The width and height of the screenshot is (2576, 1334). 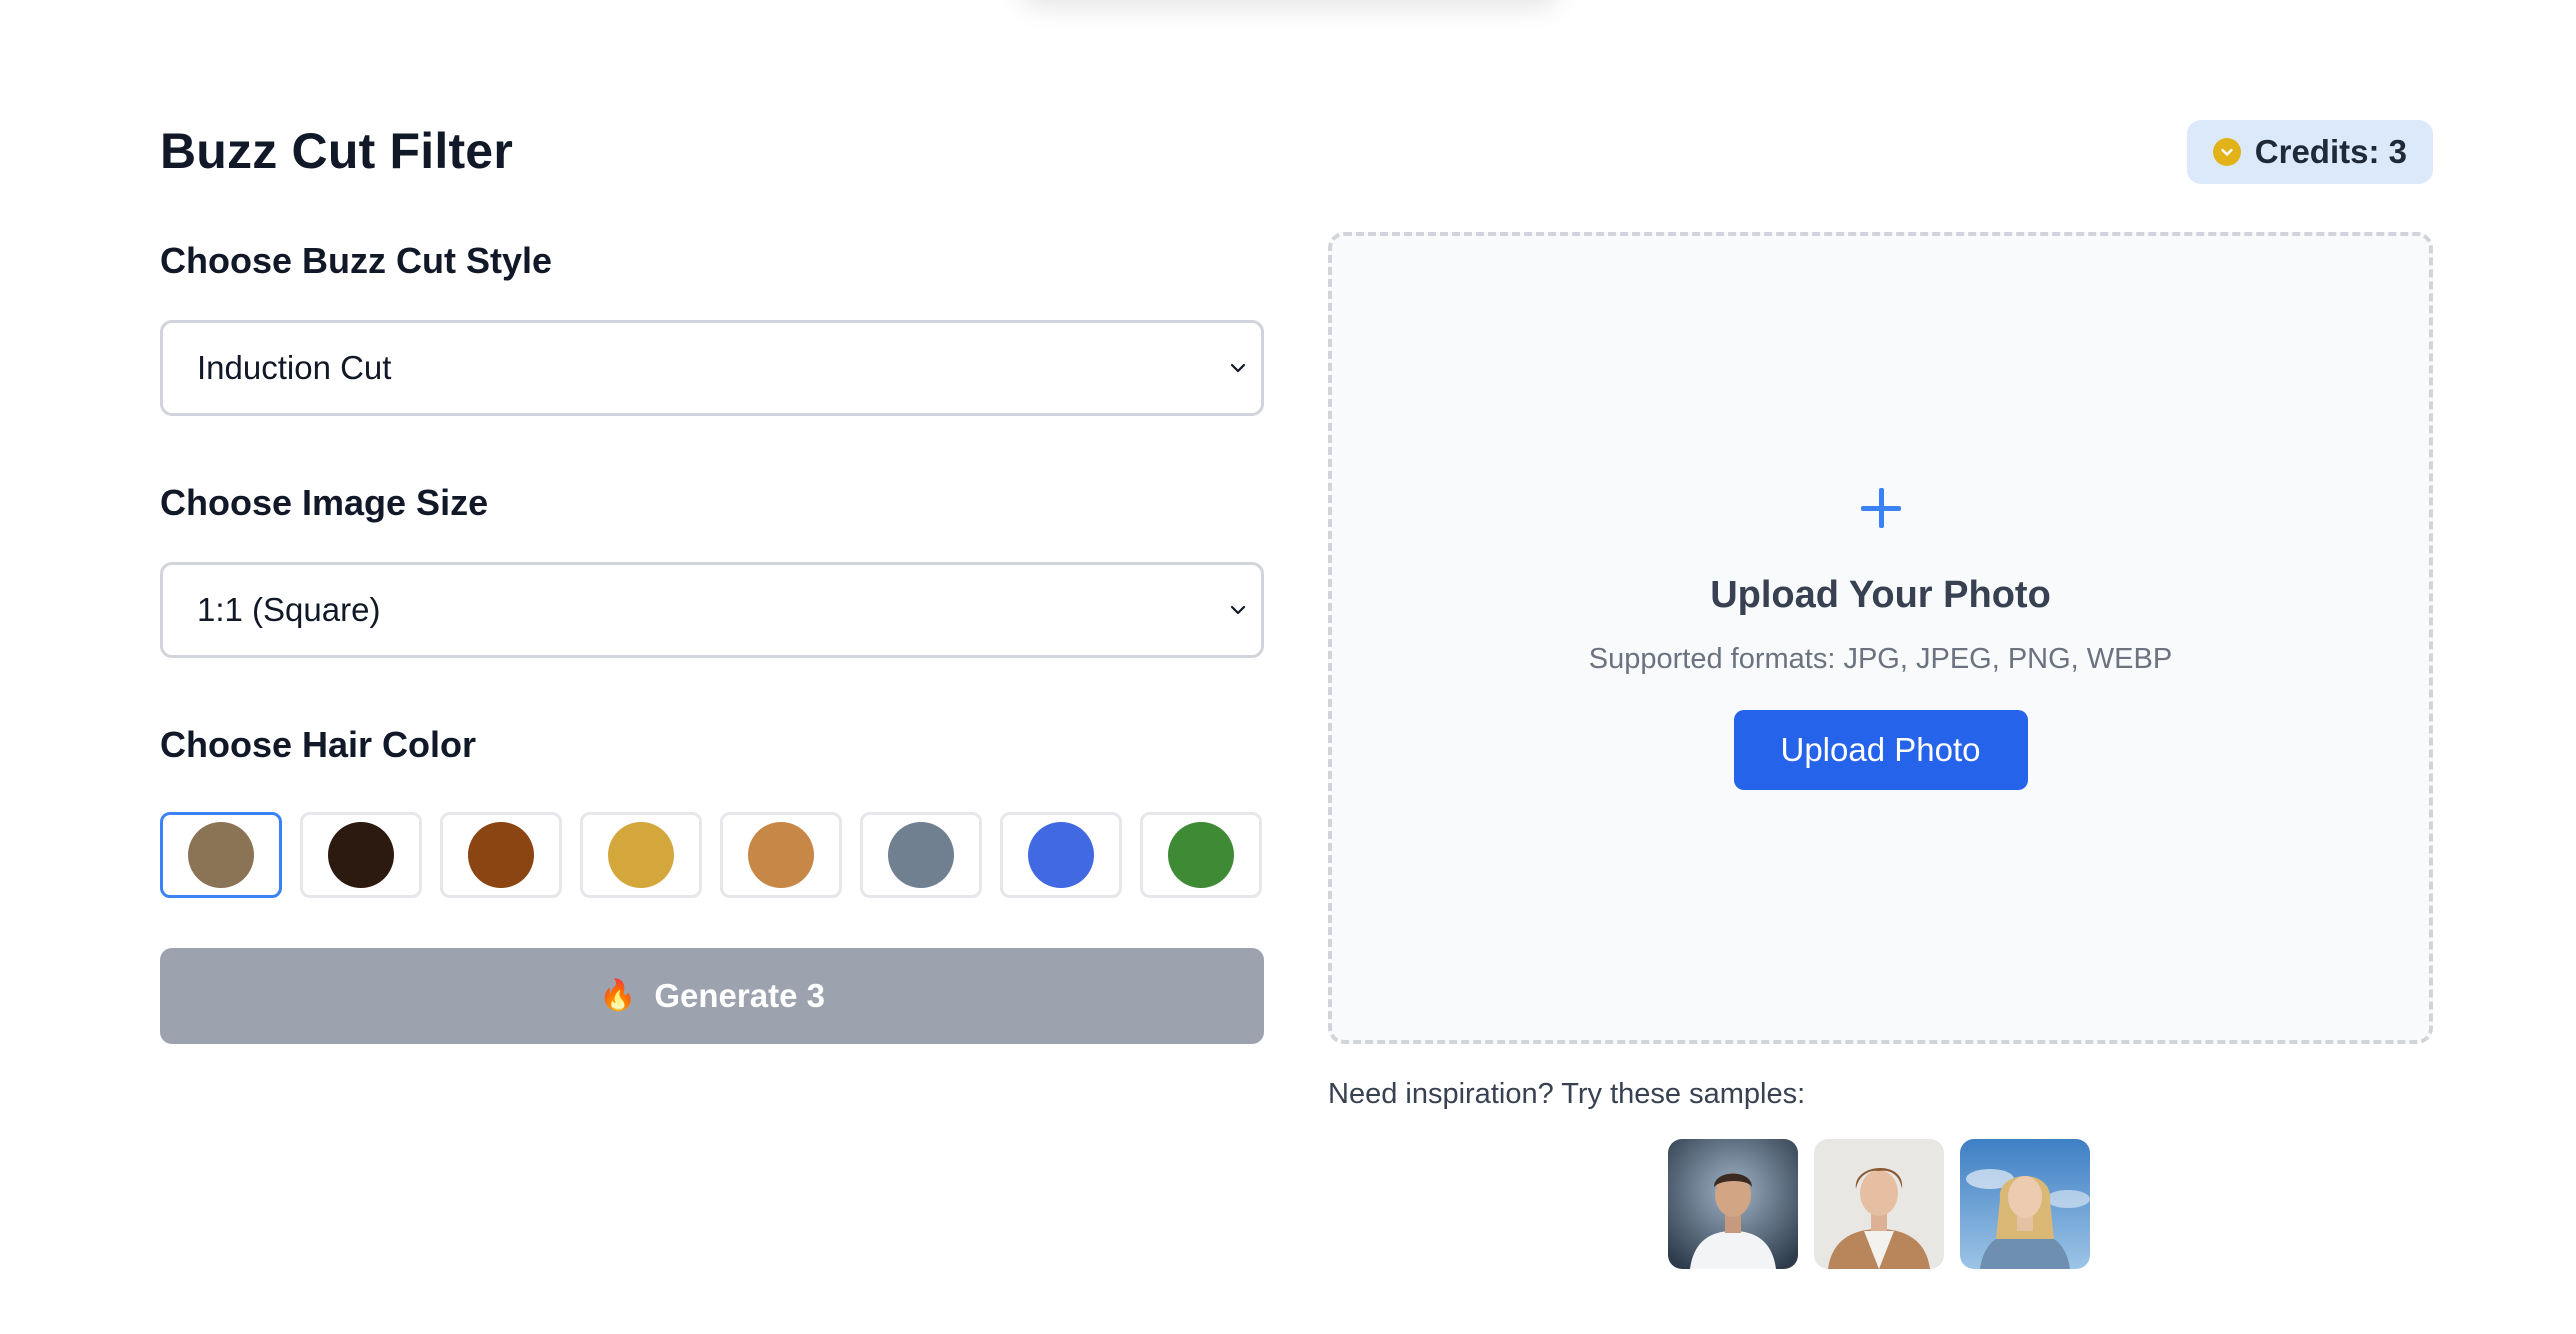 I want to click on credits-label: Credits: 3, so click(x=2330, y=151).